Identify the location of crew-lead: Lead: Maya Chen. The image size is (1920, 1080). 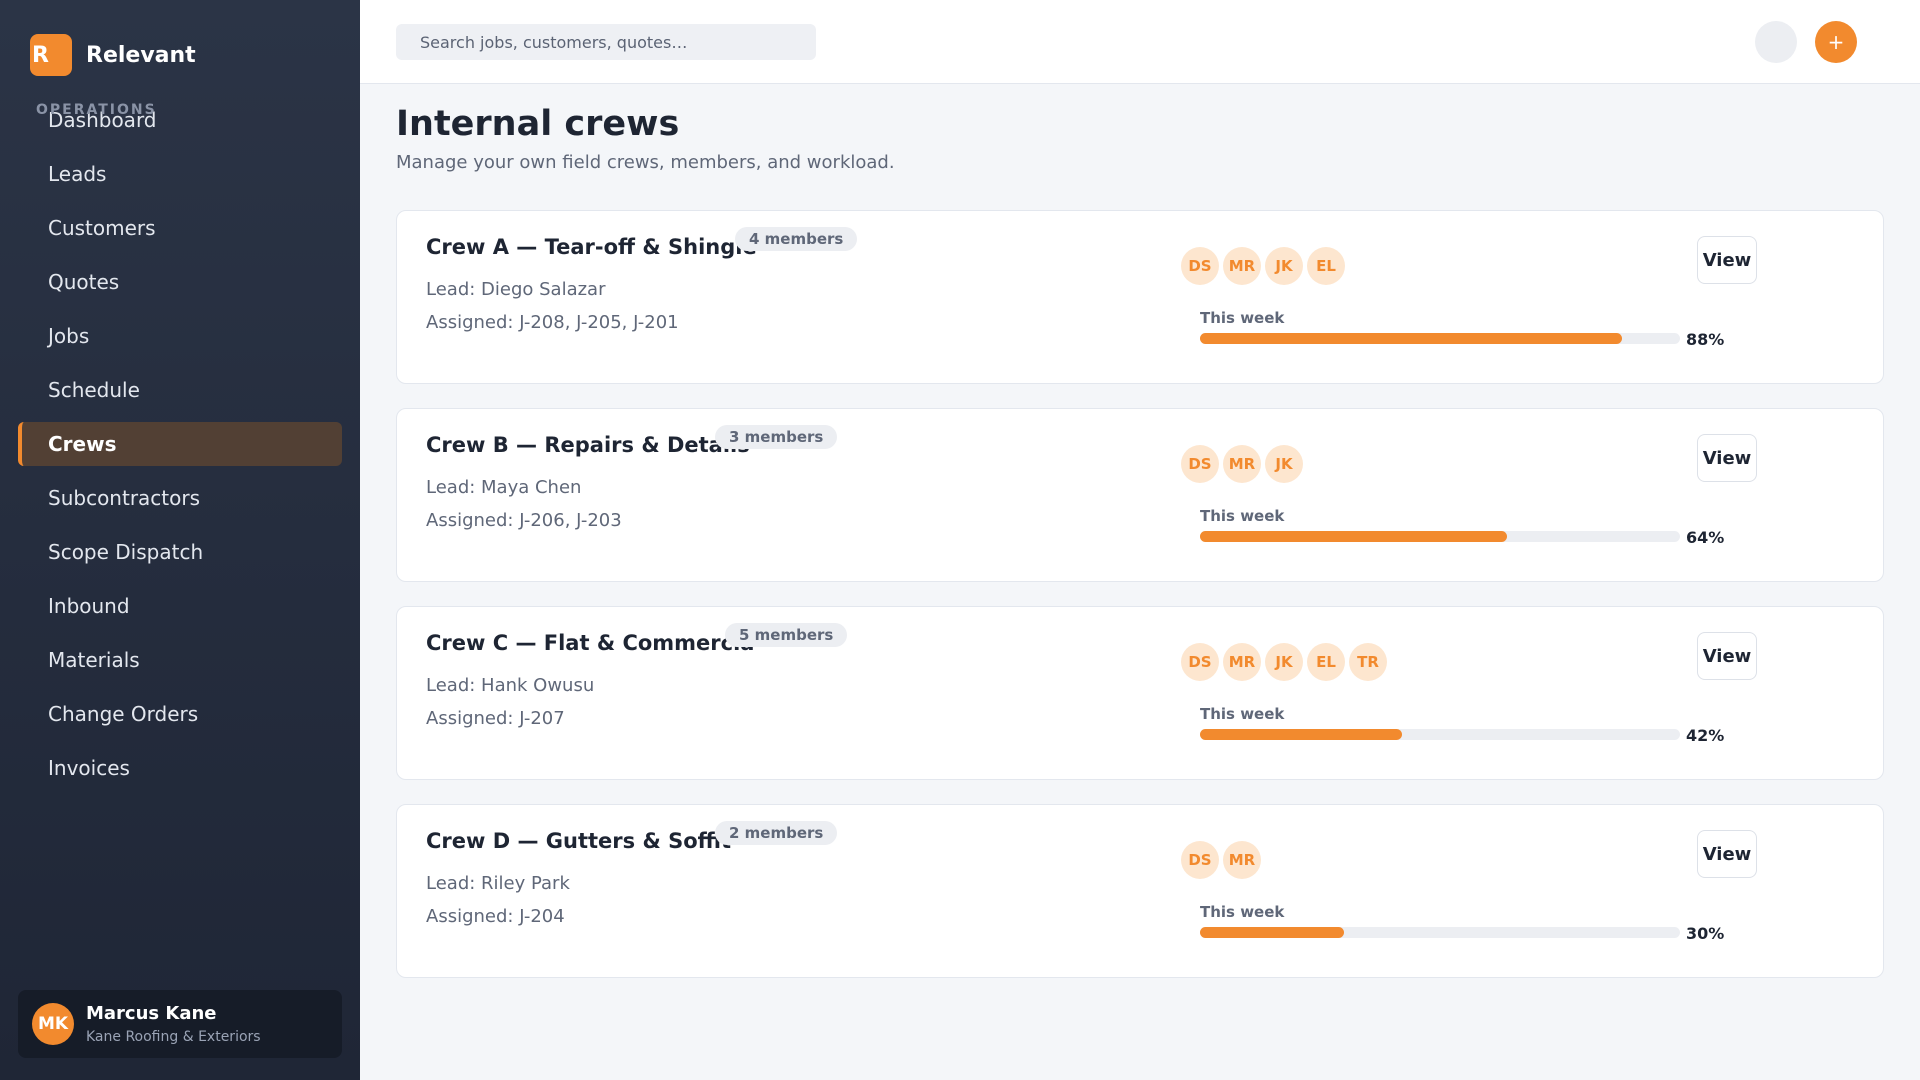
(504, 487).